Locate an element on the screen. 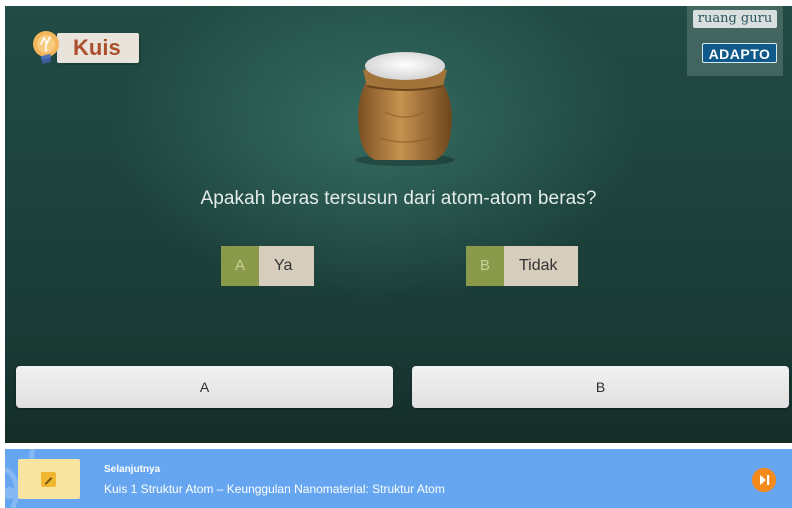 This screenshot has height=508, width=792. ruangguru-adapto-logo: ruang guru ADAPTO is located at coordinates (735, 41).